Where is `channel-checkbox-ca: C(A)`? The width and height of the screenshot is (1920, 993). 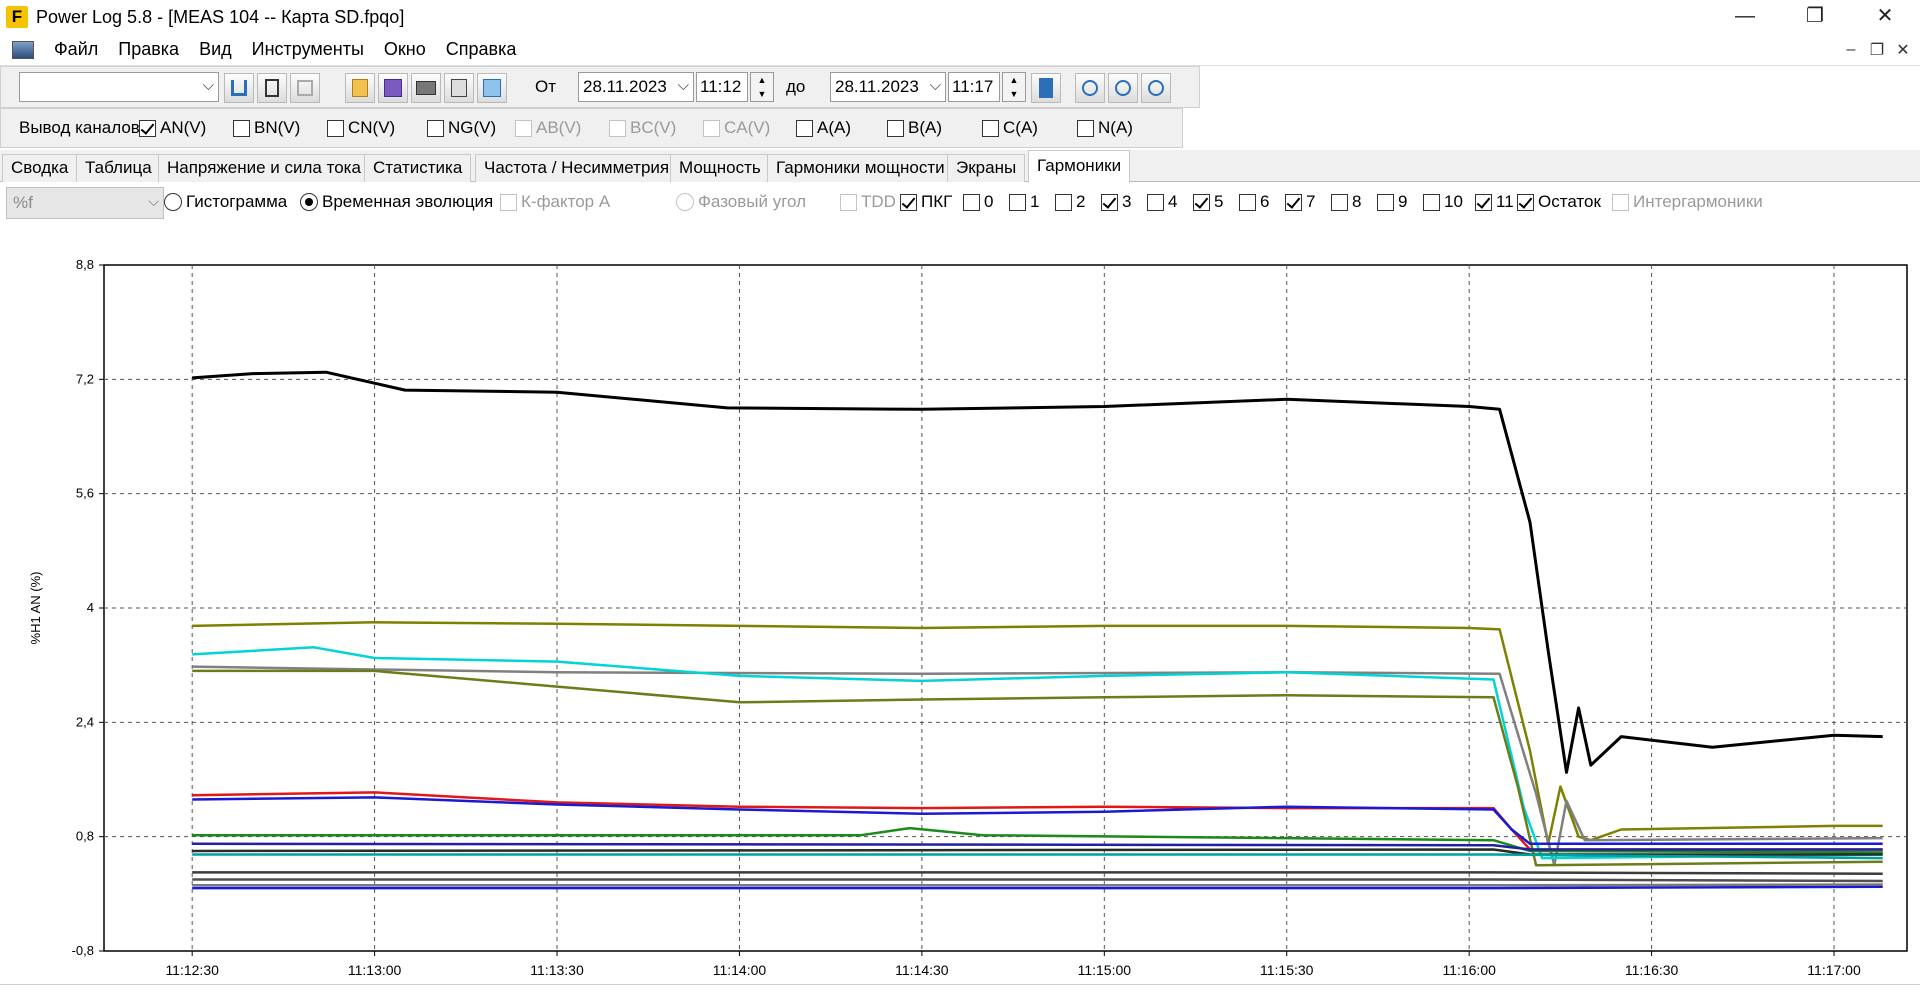
channel-checkbox-ca: C(A) is located at coordinates (1010, 128).